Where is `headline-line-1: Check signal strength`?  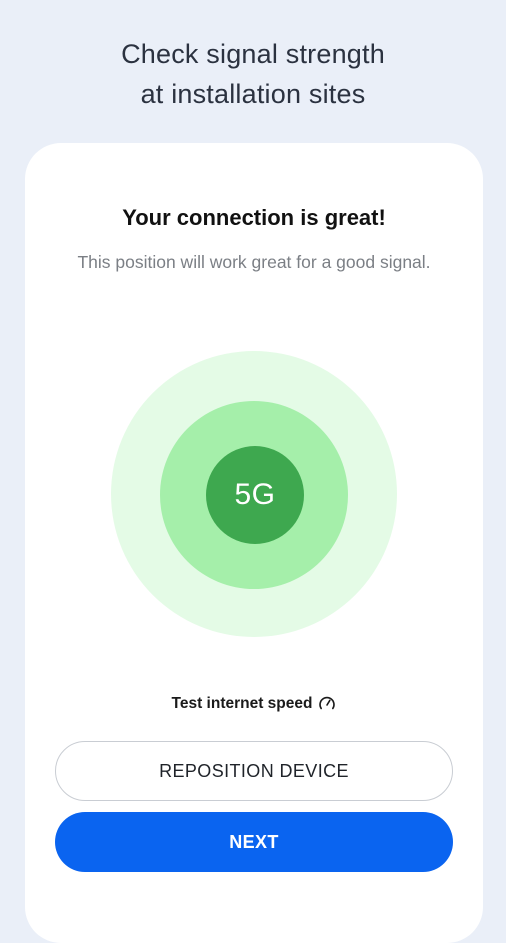 headline-line-1: Check signal strength is located at coordinates (253, 54).